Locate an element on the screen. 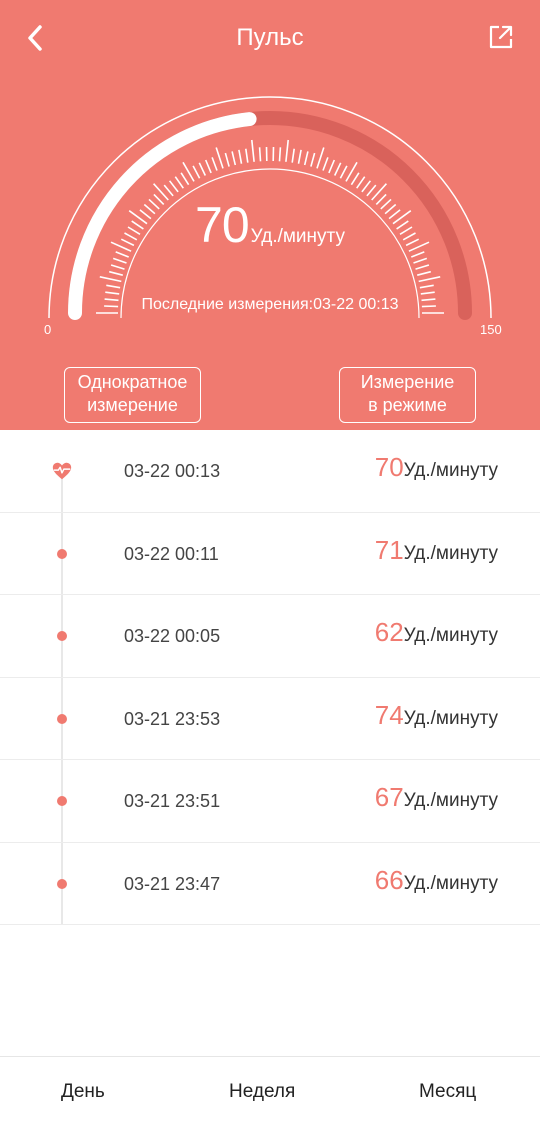 The width and height of the screenshot is (540, 1125). page-title: Пульс is located at coordinates (270, 37).